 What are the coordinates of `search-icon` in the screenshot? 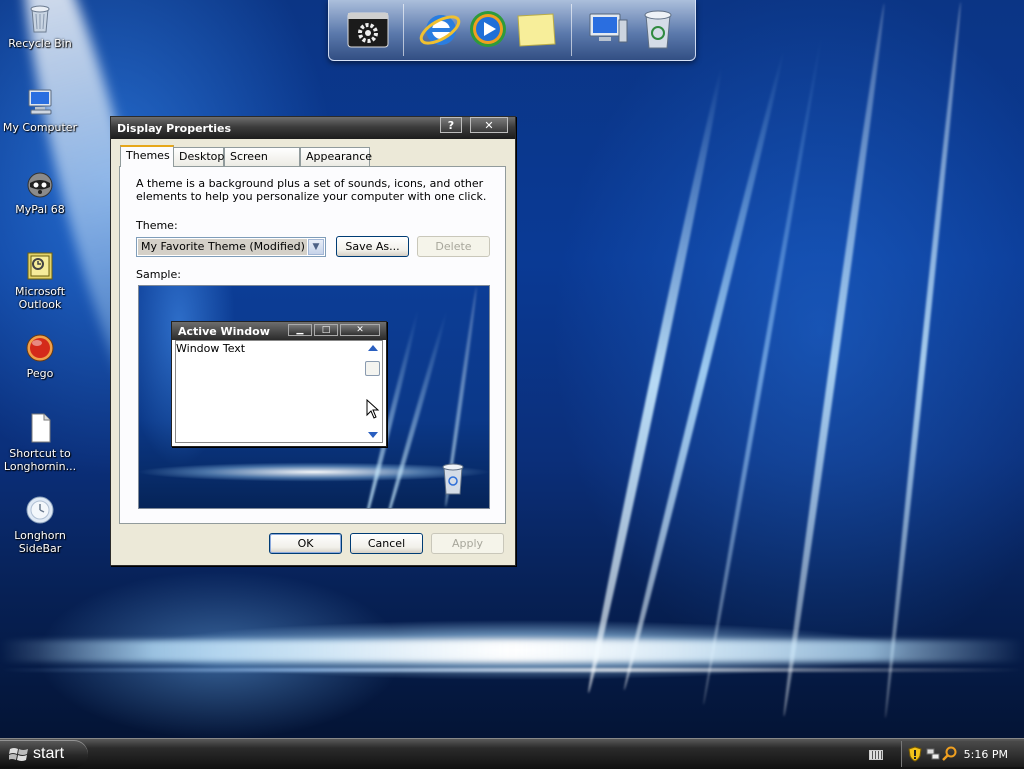 It's located at (950, 754).